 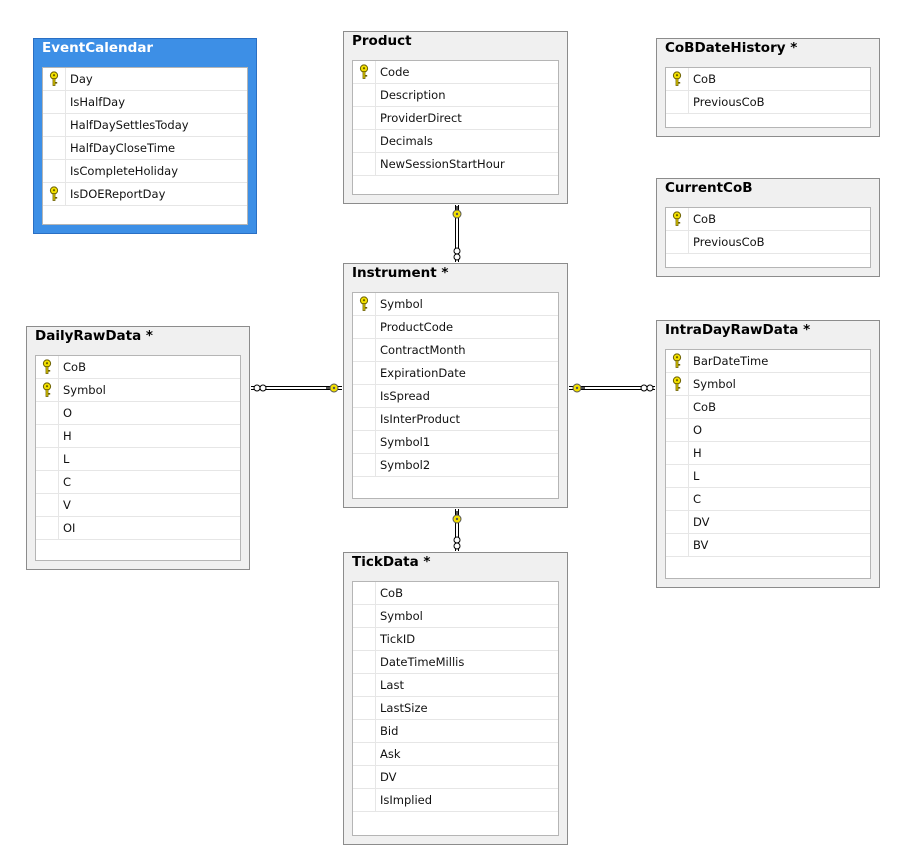 What do you see at coordinates (392, 685) in the screenshot?
I see `column-name: Last` at bounding box center [392, 685].